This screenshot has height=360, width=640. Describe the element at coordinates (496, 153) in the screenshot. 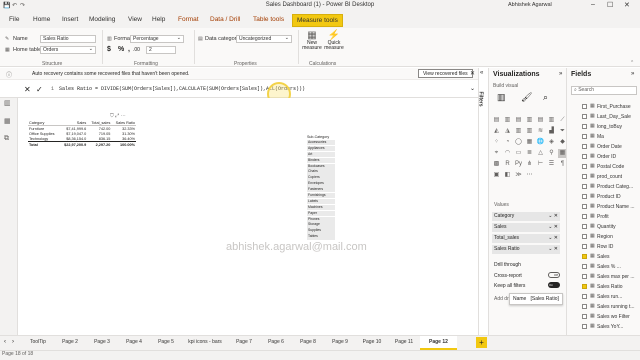

I see `azure-map-icon: ⌖` at that location.